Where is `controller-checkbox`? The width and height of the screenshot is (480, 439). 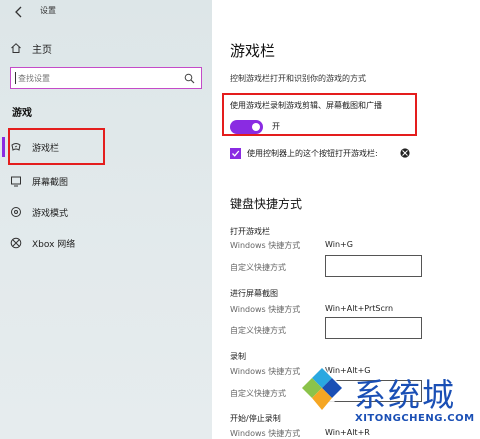
controller-checkbox is located at coordinates (235, 153).